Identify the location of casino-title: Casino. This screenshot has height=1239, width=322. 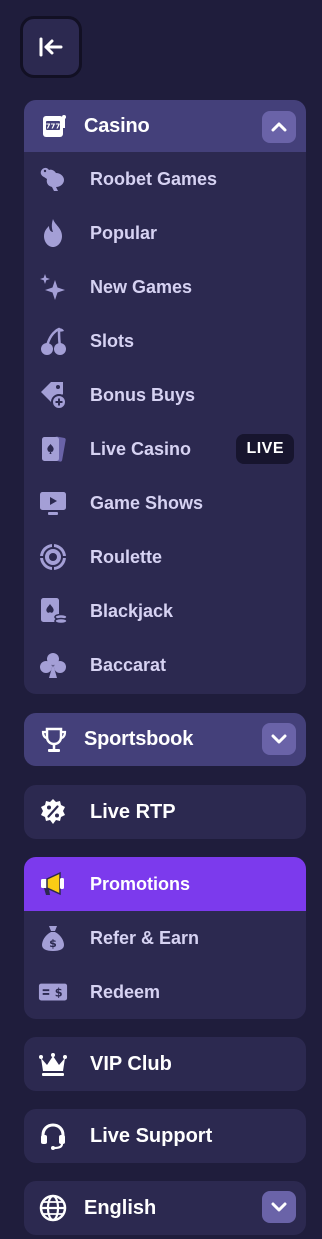
(117, 125).